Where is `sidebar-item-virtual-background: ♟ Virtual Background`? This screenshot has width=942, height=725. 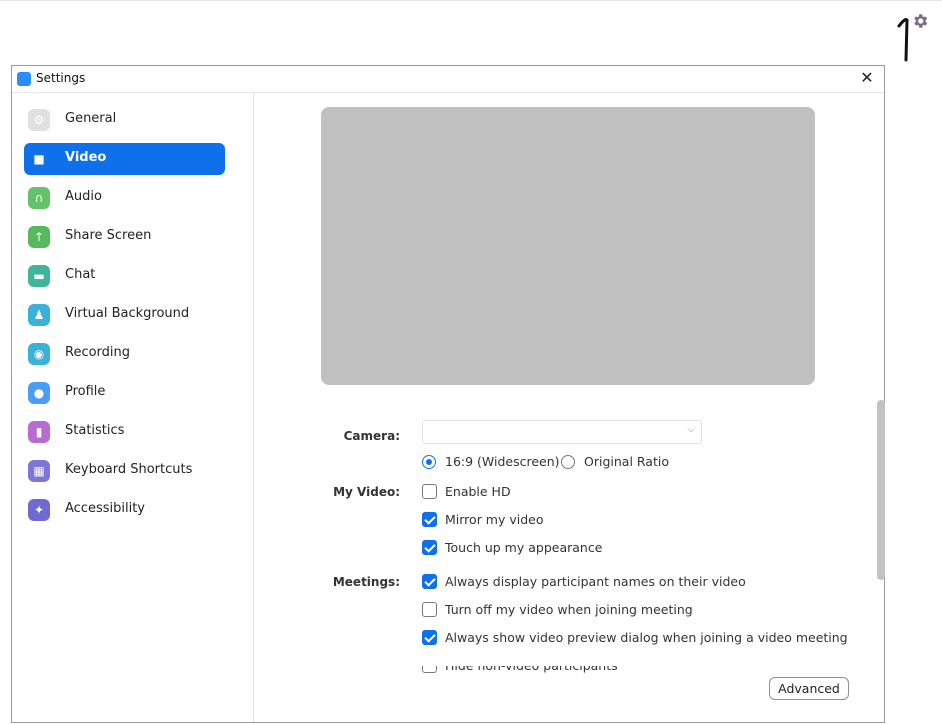
sidebar-item-virtual-background: ♟ Virtual Background is located at coordinates (124, 315).